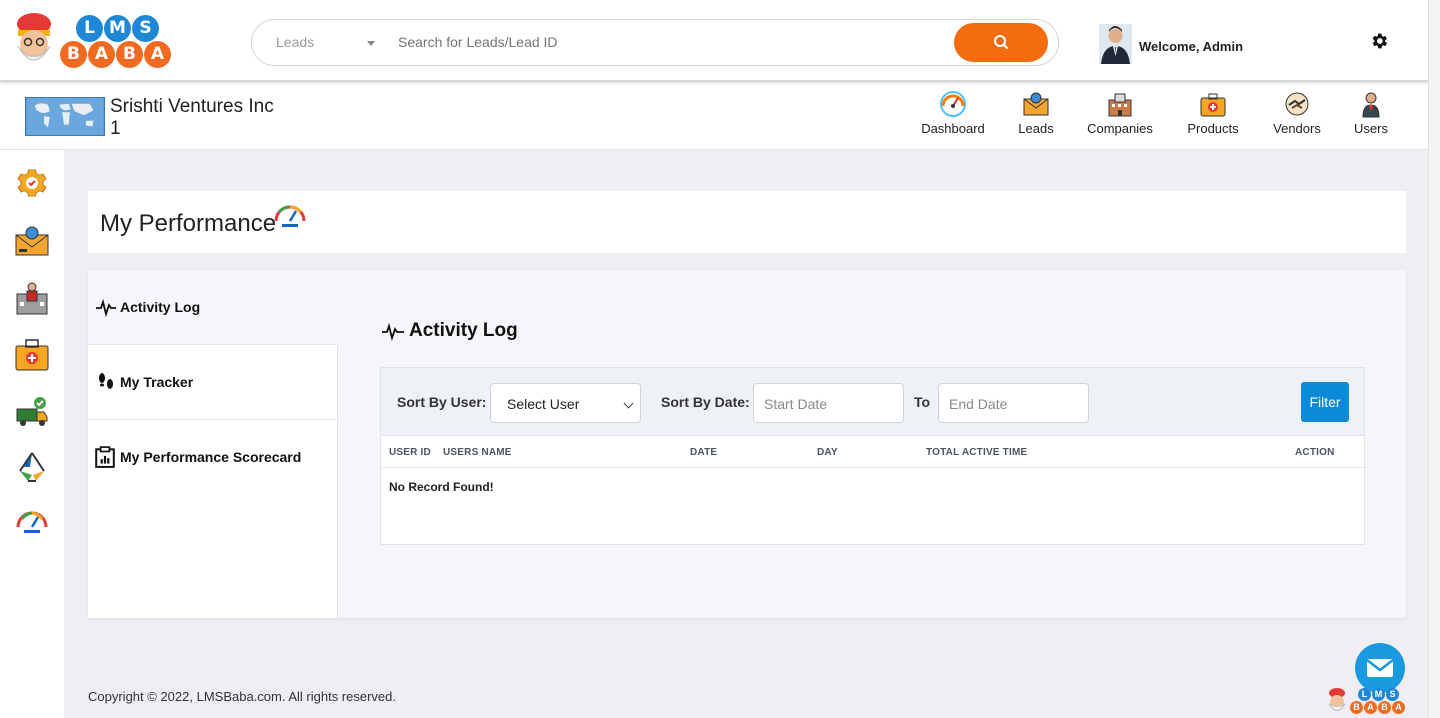 The image size is (1440, 718). Describe the element at coordinates (477, 452) in the screenshot. I see `column-header: USERS NAME` at that location.